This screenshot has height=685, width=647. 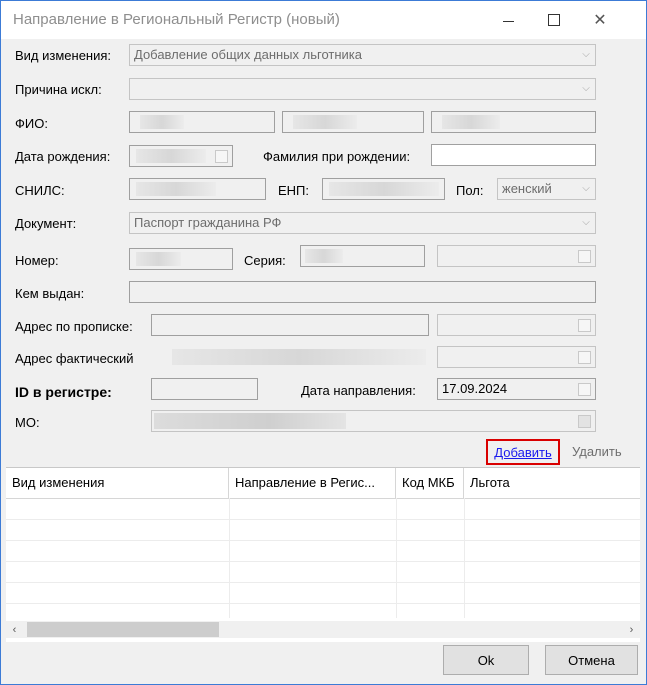 What do you see at coordinates (74, 358) in the screenshot?
I see `actual-address-label: Адрес фактический` at bounding box center [74, 358].